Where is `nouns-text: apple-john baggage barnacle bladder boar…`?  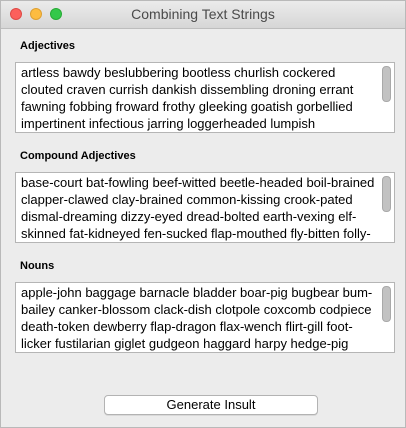 nouns-text: apple-john baggage barnacle bladder boar… is located at coordinates (200, 318).